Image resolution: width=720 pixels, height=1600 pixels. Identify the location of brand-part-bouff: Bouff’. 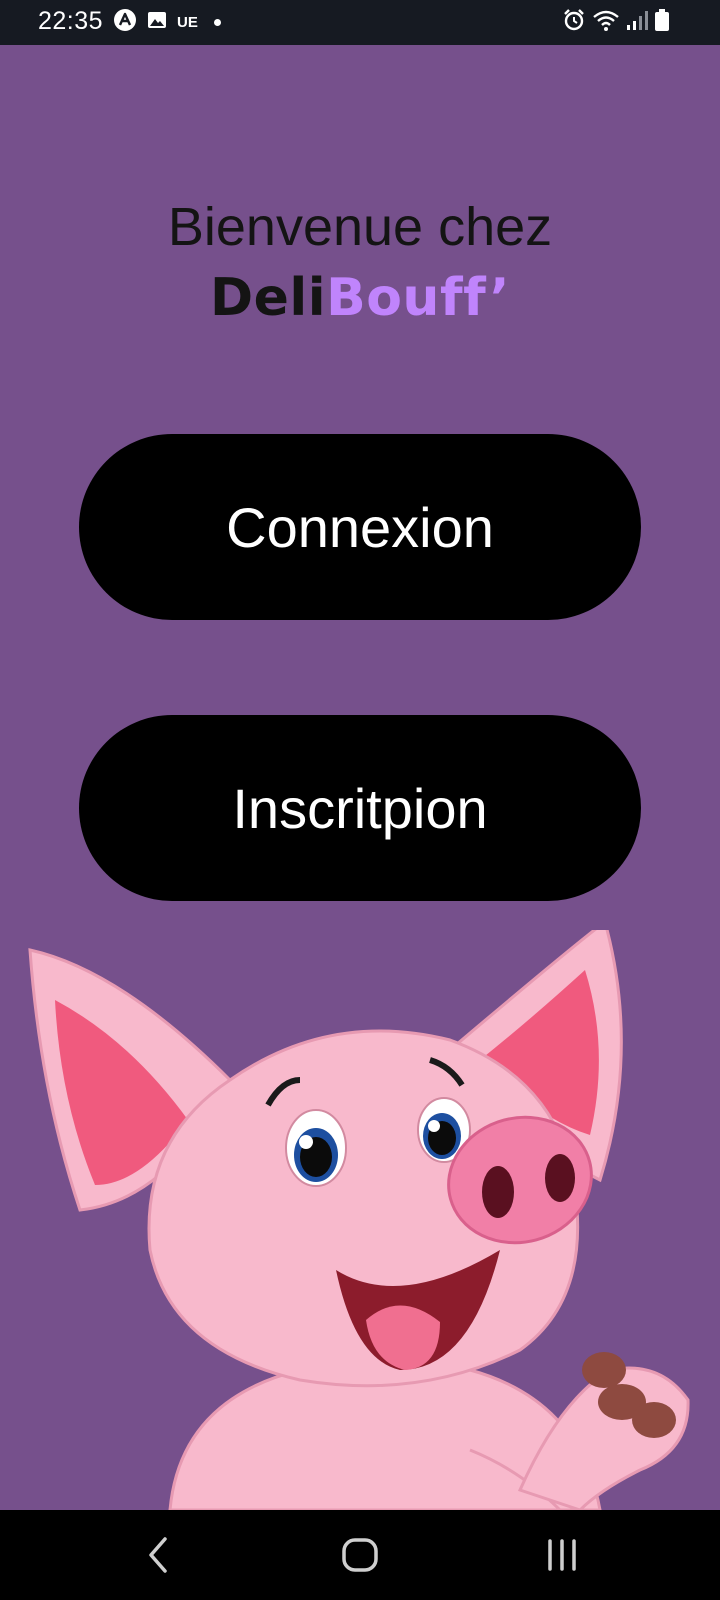
(418, 298).